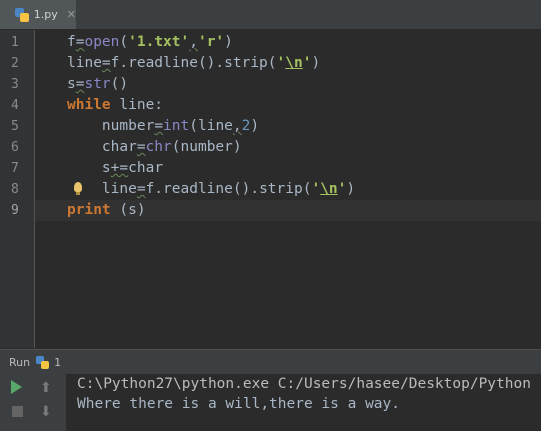 This screenshot has height=431, width=541. Describe the element at coordinates (45, 14) in the screenshot. I see `tab-label: 1.py` at that location.